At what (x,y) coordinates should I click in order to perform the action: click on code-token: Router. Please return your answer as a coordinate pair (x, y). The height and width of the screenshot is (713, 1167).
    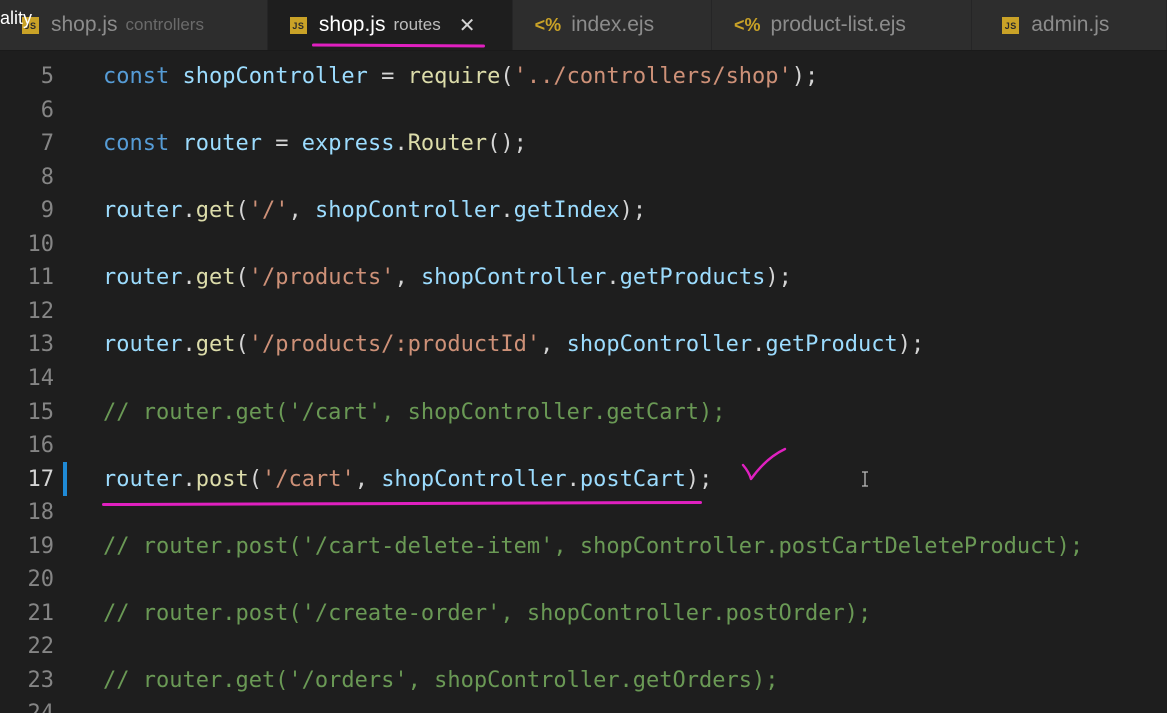
    Looking at the image, I should click on (447, 144).